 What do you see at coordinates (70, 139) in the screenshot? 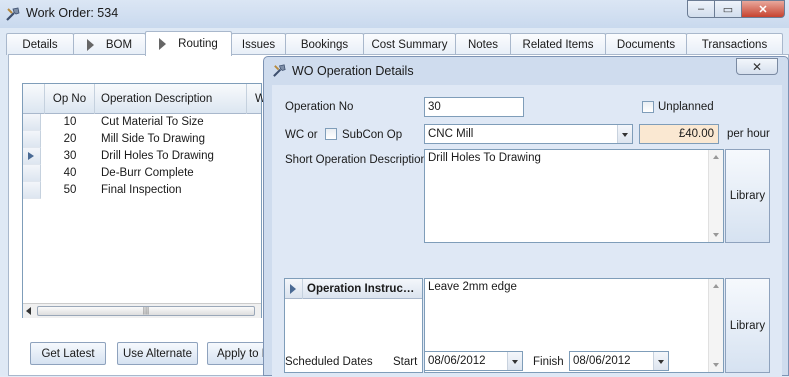
I see `op-no-cell: 20` at bounding box center [70, 139].